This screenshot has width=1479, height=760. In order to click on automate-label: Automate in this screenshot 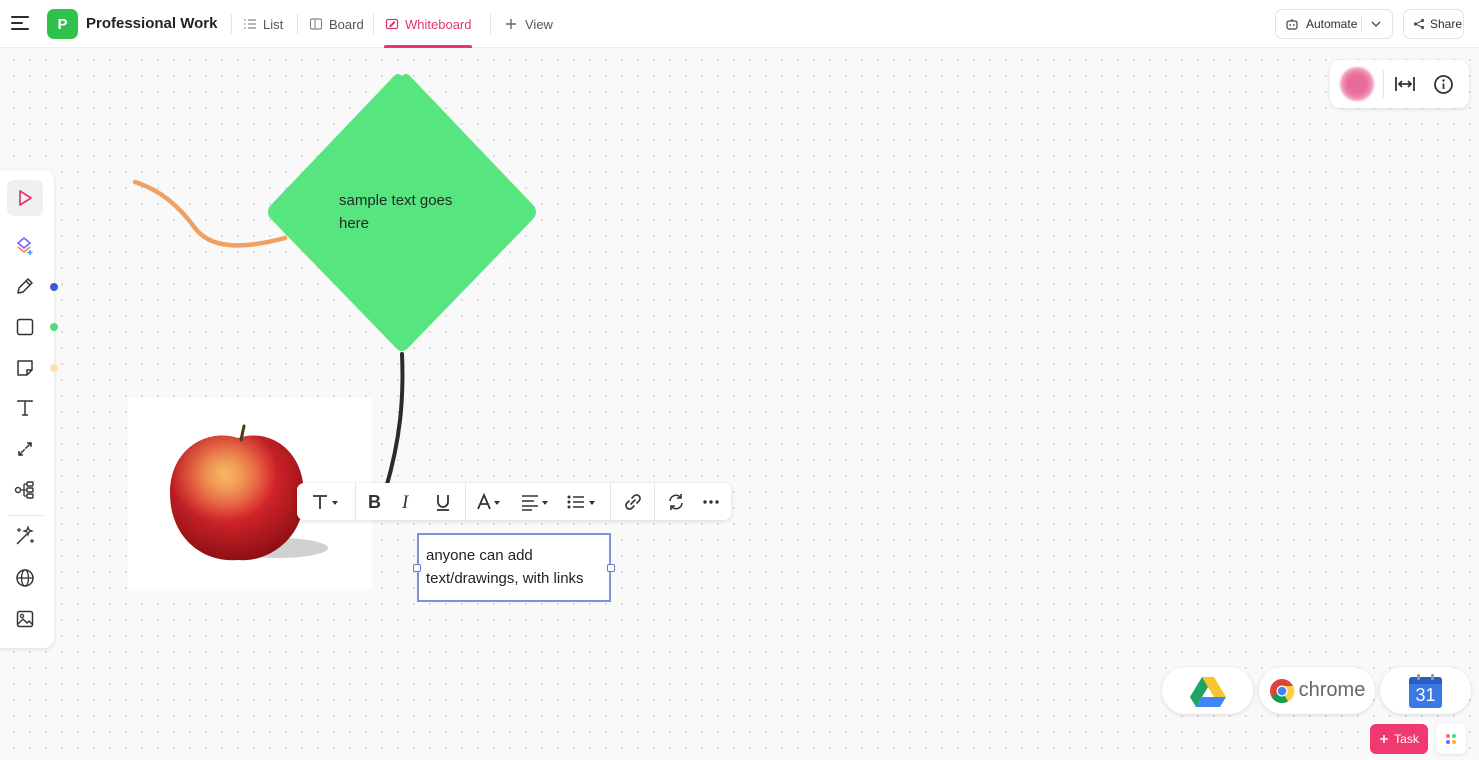, I will do `click(1332, 24)`.